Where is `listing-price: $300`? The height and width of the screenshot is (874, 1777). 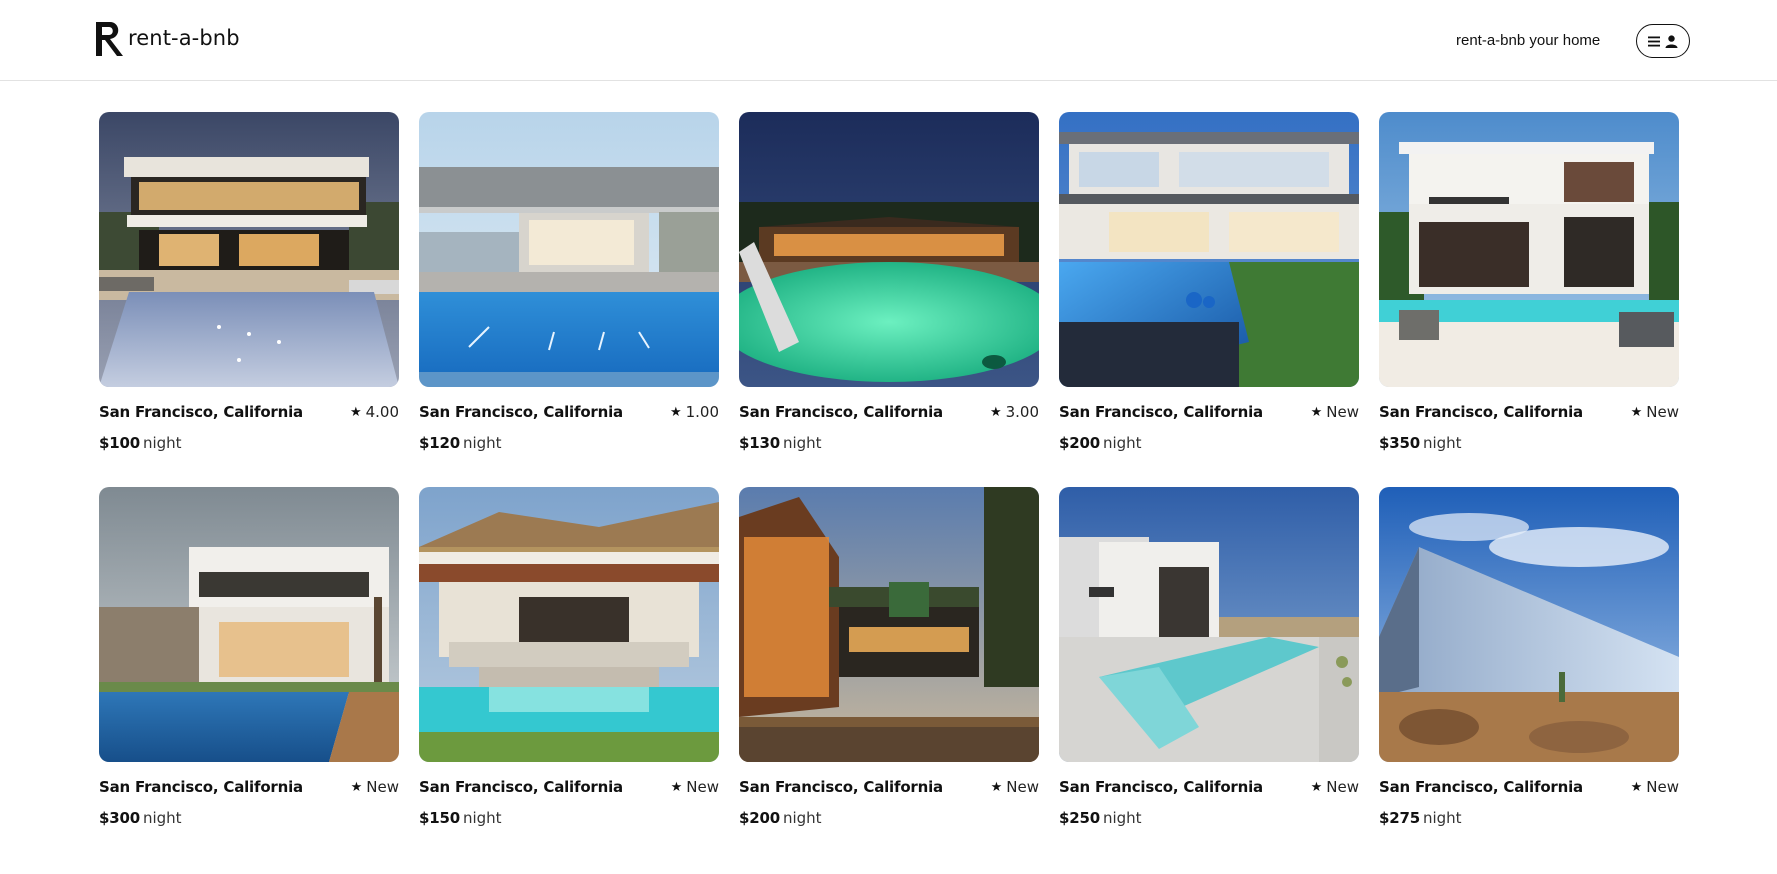
listing-price: $300 is located at coordinates (119, 818).